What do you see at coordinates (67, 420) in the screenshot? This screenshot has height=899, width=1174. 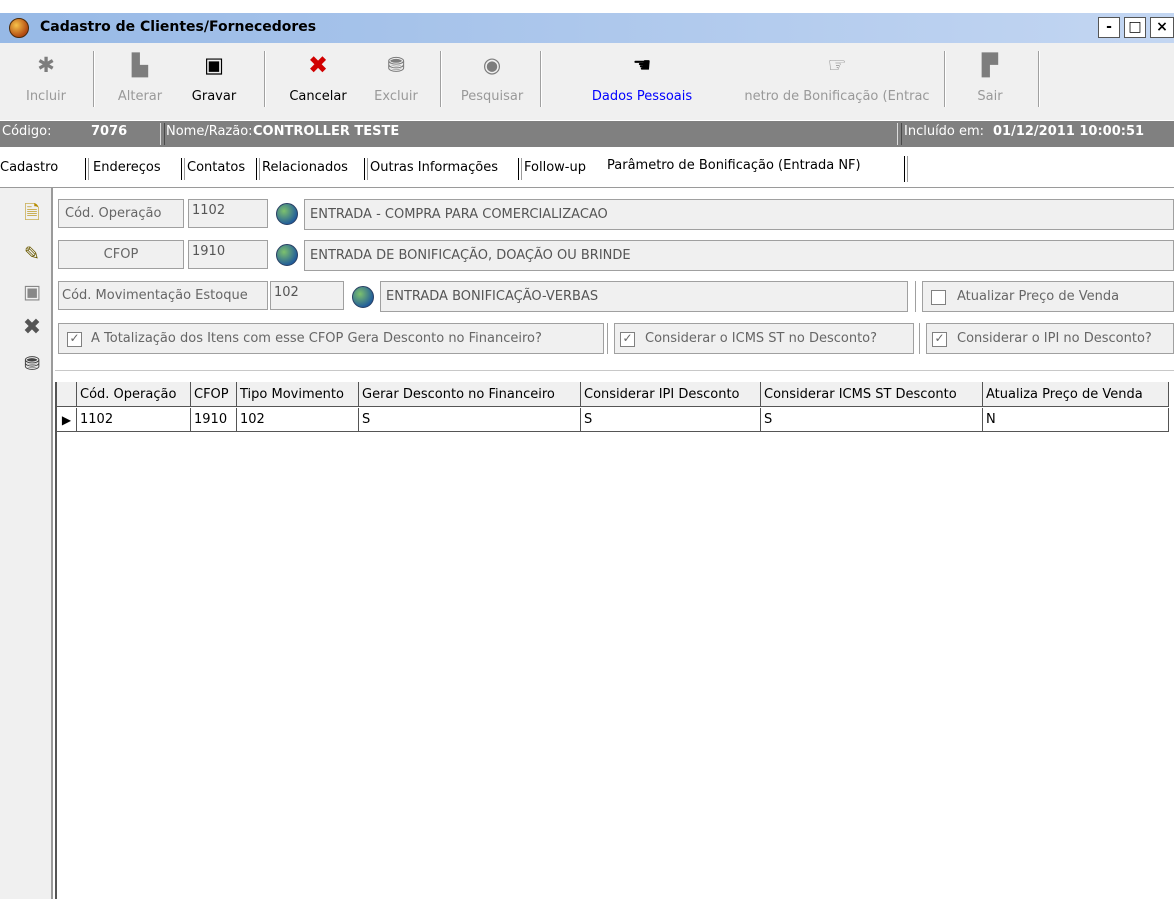 I see `row-selector-icon: ▶` at bounding box center [67, 420].